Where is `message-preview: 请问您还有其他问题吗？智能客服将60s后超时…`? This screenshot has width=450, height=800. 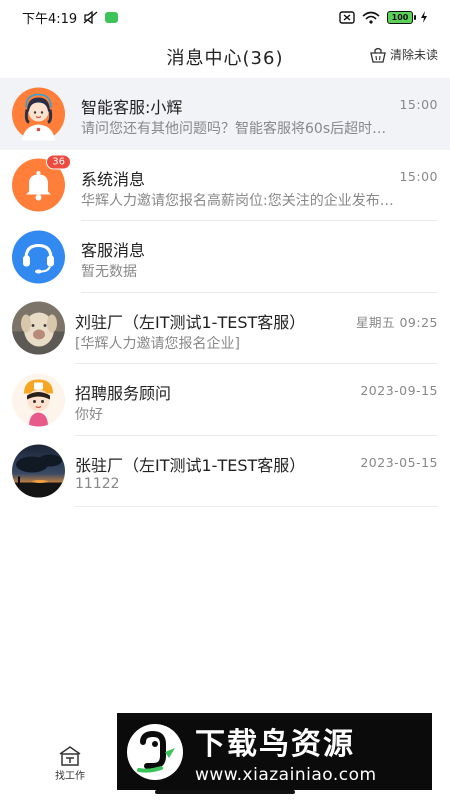 message-preview: 请问您还有其他问题吗？智能客服将60s后超时… is located at coordinates (234, 129).